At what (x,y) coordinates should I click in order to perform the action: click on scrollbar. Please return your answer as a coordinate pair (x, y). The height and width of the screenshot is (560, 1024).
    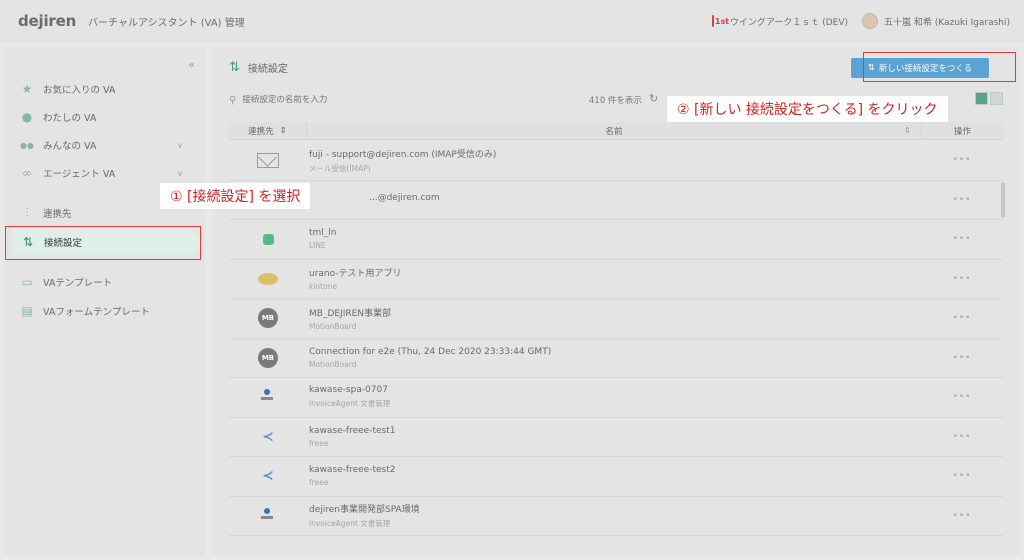
    Looking at the image, I should click on (1003, 200).